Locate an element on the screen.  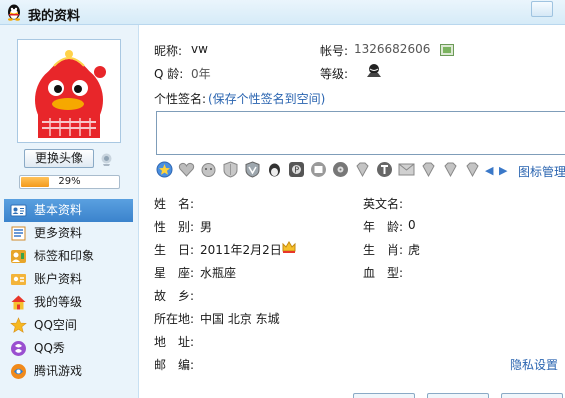
gender-label: 性 别: is located at coordinates (174, 227).